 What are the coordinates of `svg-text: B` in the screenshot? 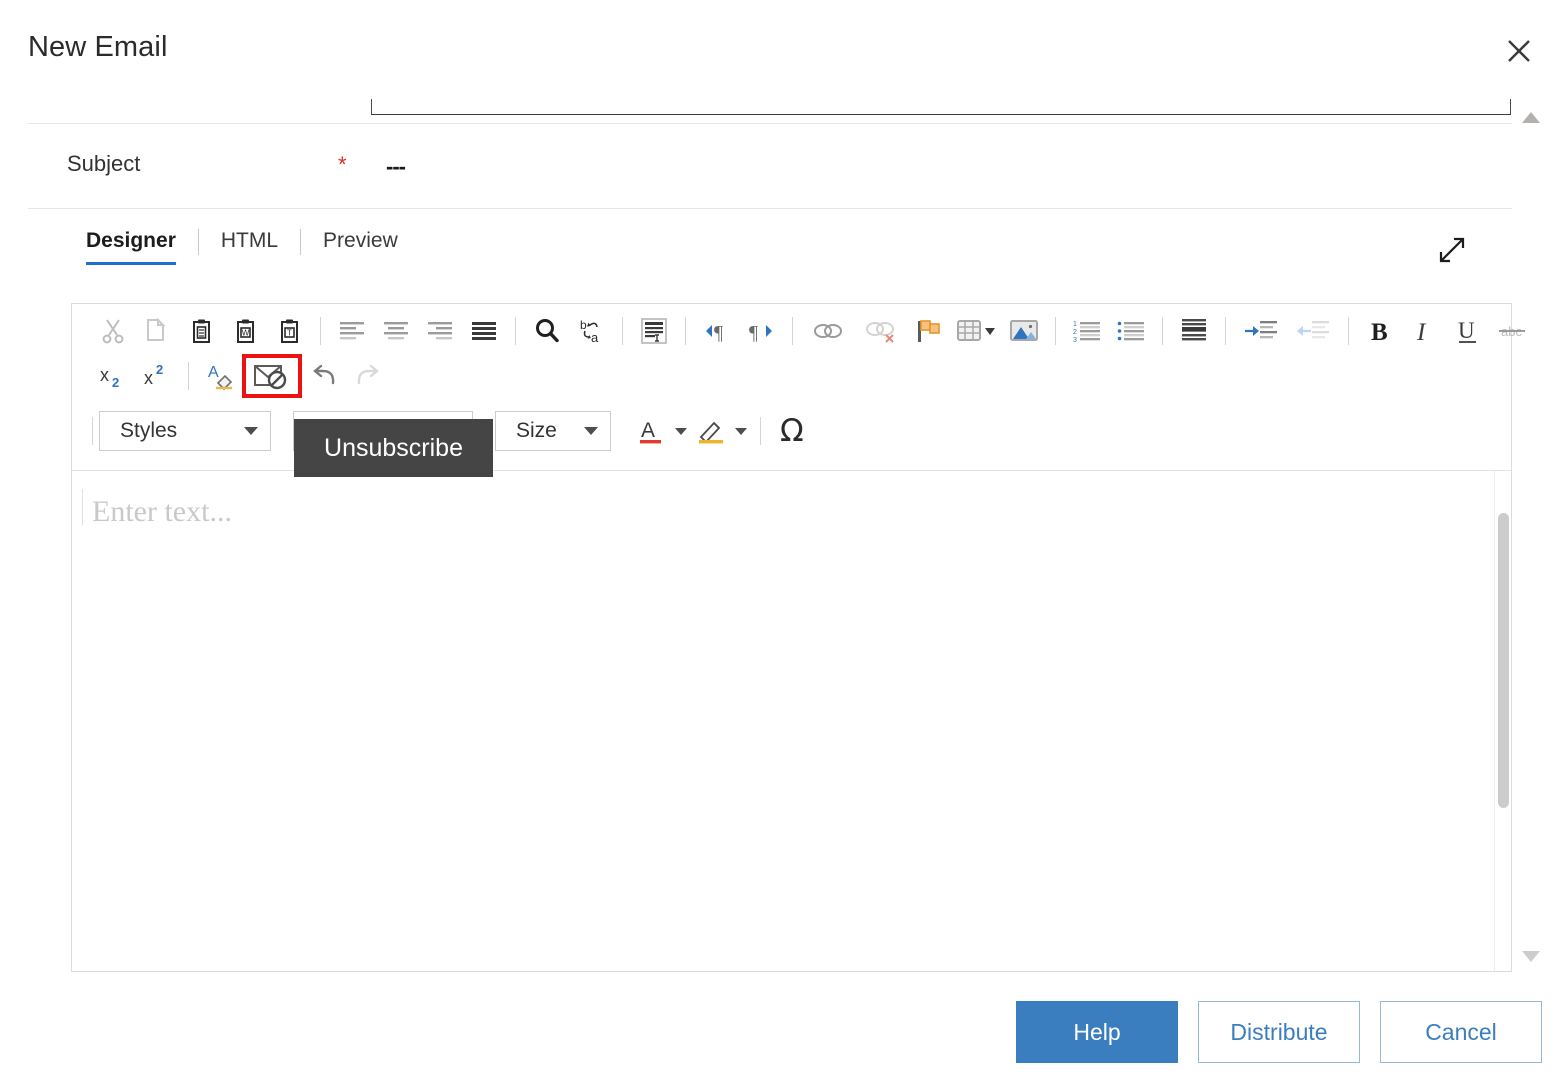 It's located at (1379, 332).